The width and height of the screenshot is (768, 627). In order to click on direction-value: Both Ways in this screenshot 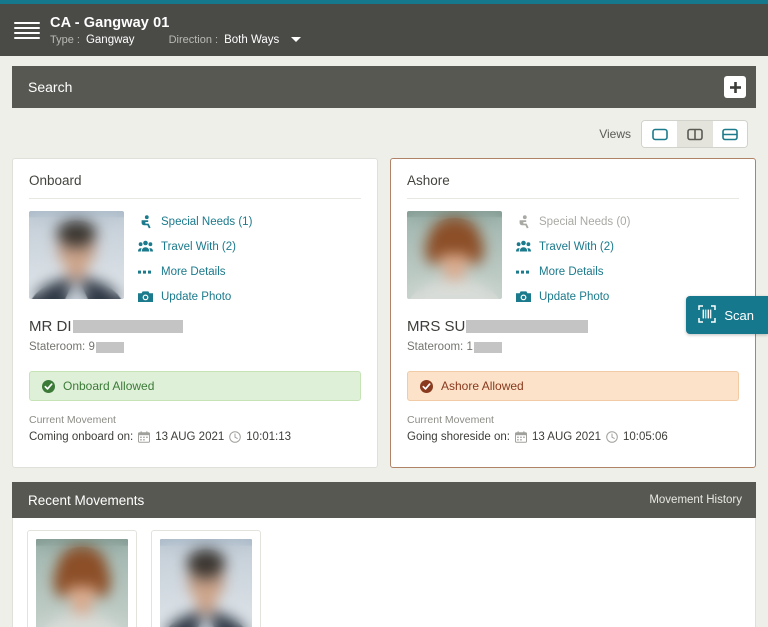, I will do `click(251, 40)`.